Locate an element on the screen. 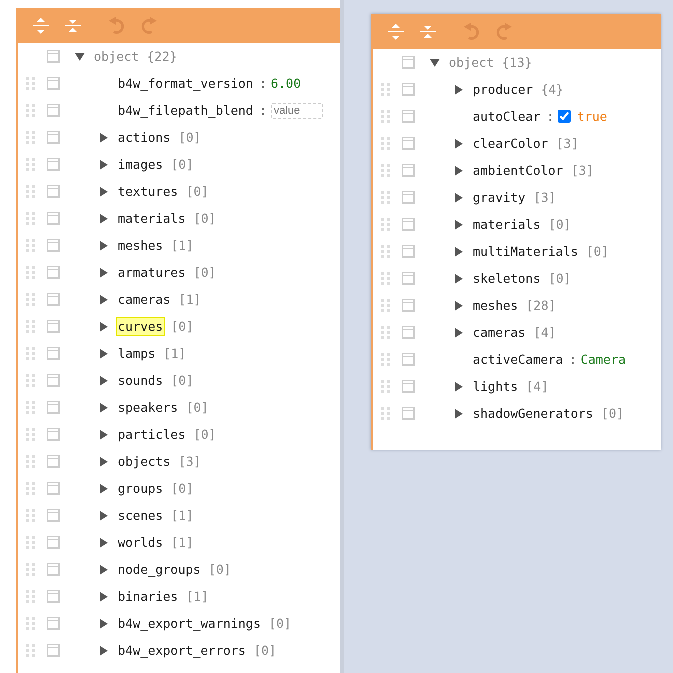 This screenshot has height=673, width=673. node-key: worlds is located at coordinates (141, 542).